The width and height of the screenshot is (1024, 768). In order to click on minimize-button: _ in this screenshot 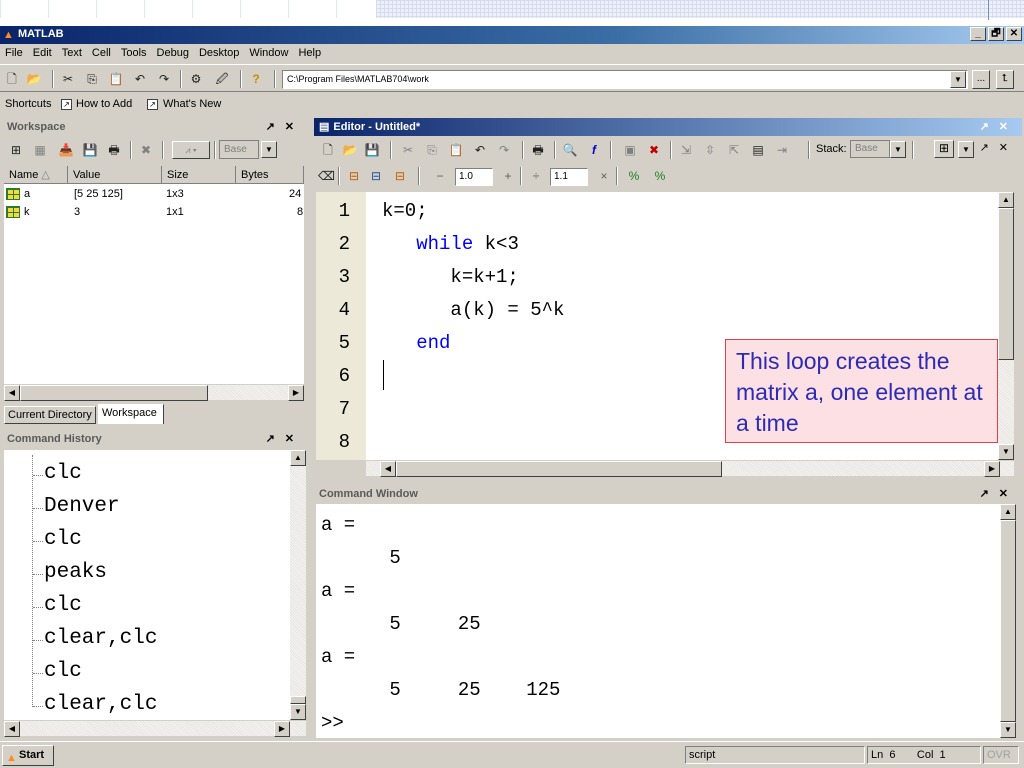, I will do `click(978, 34)`.